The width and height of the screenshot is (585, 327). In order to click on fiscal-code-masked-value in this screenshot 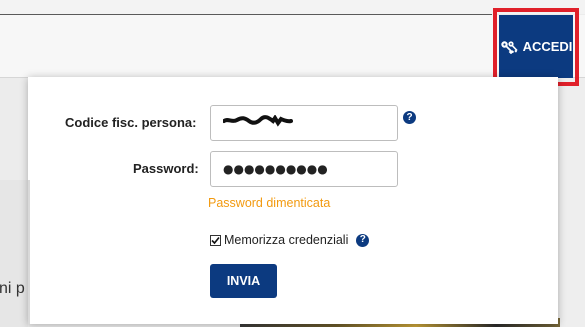, I will do `click(257, 123)`.